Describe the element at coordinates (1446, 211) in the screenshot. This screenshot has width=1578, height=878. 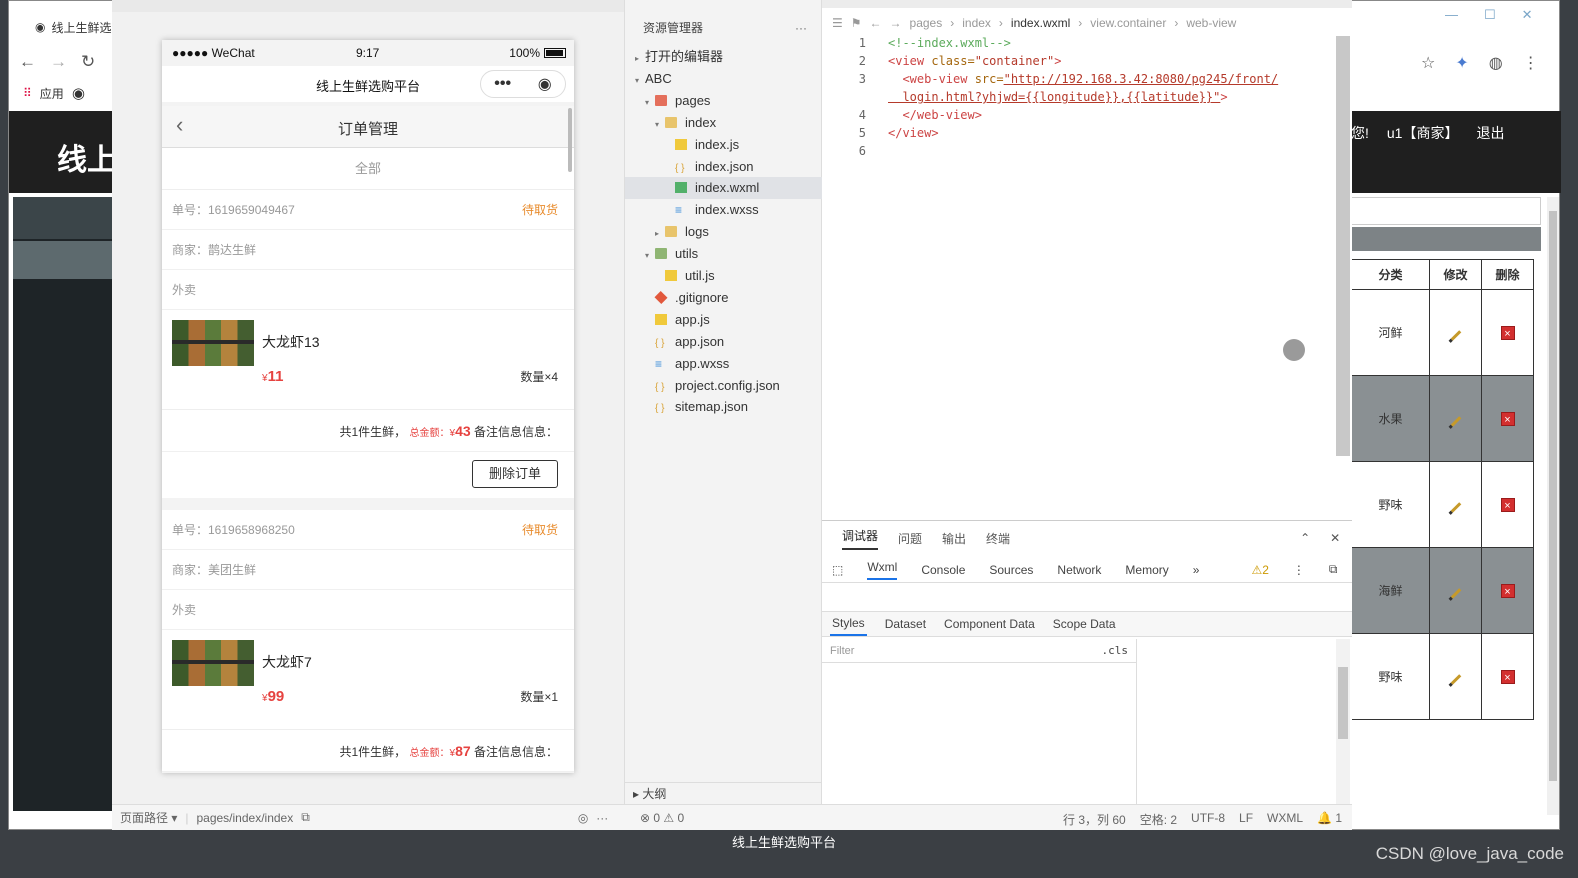
I see `search-bar` at that location.